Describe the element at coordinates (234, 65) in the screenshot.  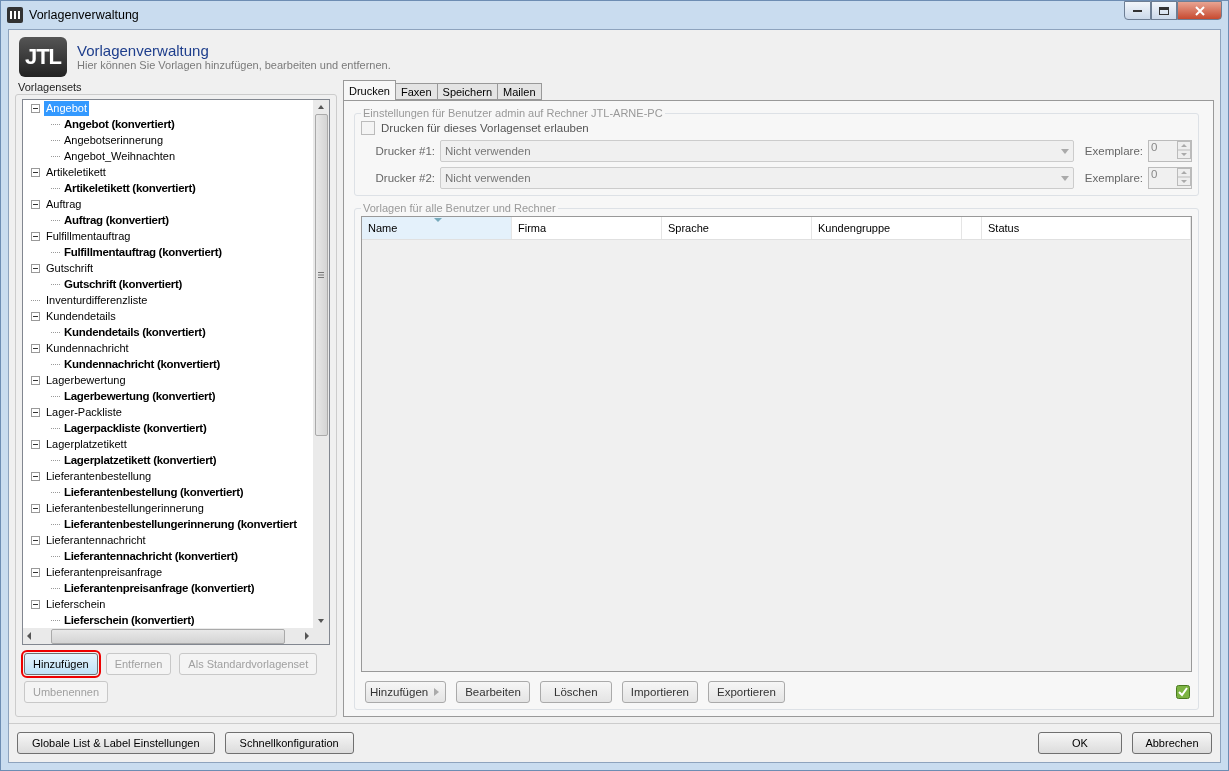
I see `header-subtitle: Hier können Sie Vorlagen hinzufügen, bearbeiten und entfernen.` at that location.